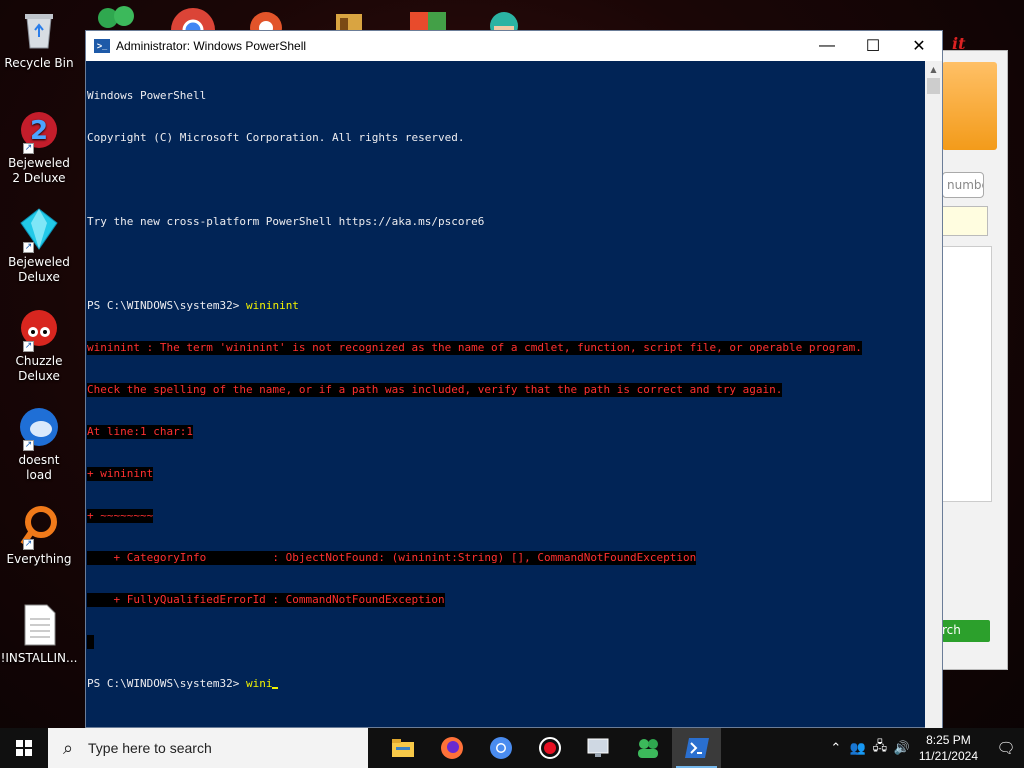 The width and height of the screenshot is (1024, 768). I want to click on powershell-icon, so click(696, 748).